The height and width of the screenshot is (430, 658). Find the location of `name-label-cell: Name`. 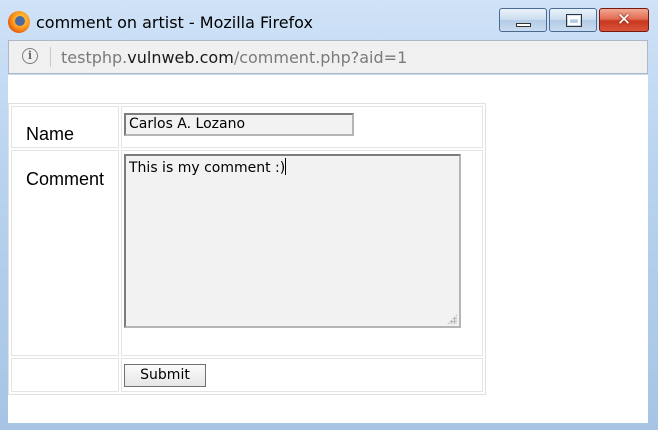

name-label-cell: Name is located at coordinates (65, 127).